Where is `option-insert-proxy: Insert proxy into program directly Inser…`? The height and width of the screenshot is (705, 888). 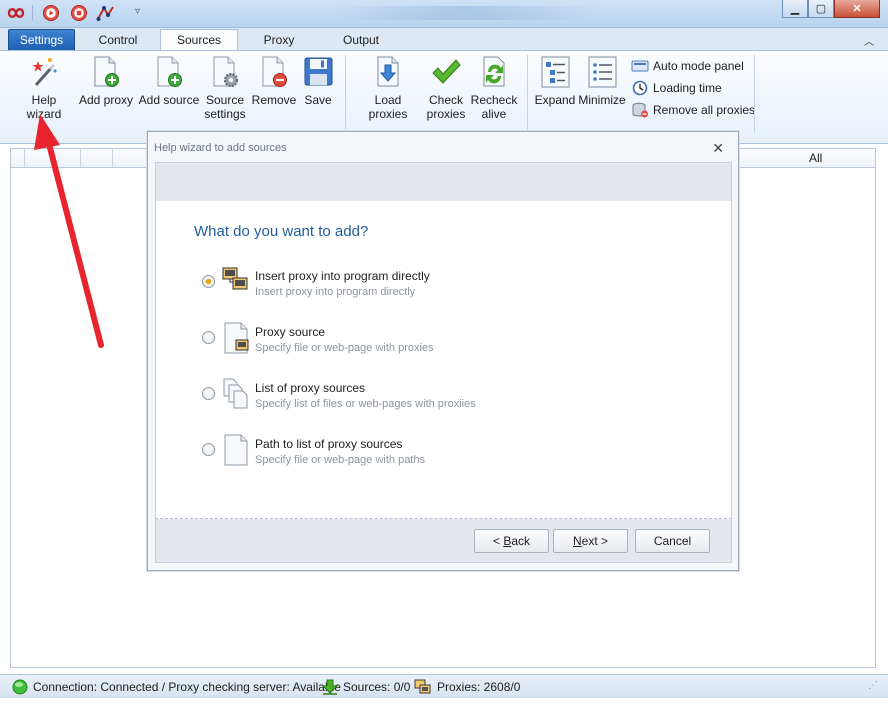
option-insert-proxy: Insert proxy into program directly Inser… is located at coordinates (442, 288).